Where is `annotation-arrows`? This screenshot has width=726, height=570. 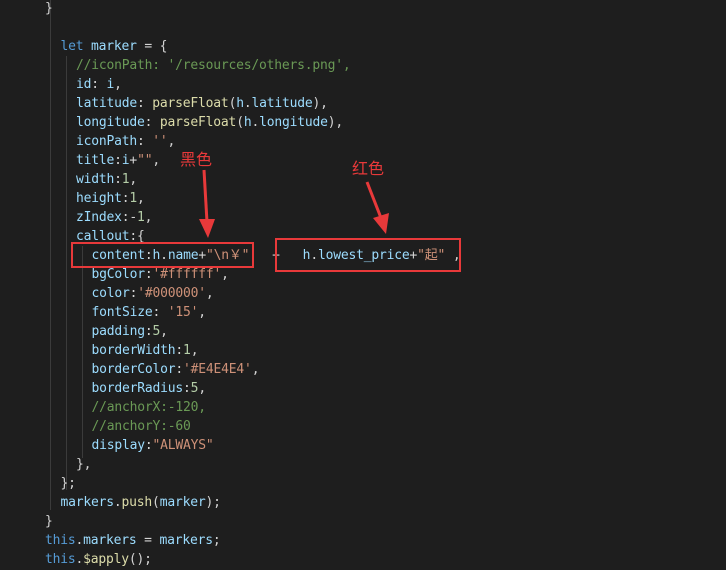
annotation-arrows is located at coordinates (294, 203).